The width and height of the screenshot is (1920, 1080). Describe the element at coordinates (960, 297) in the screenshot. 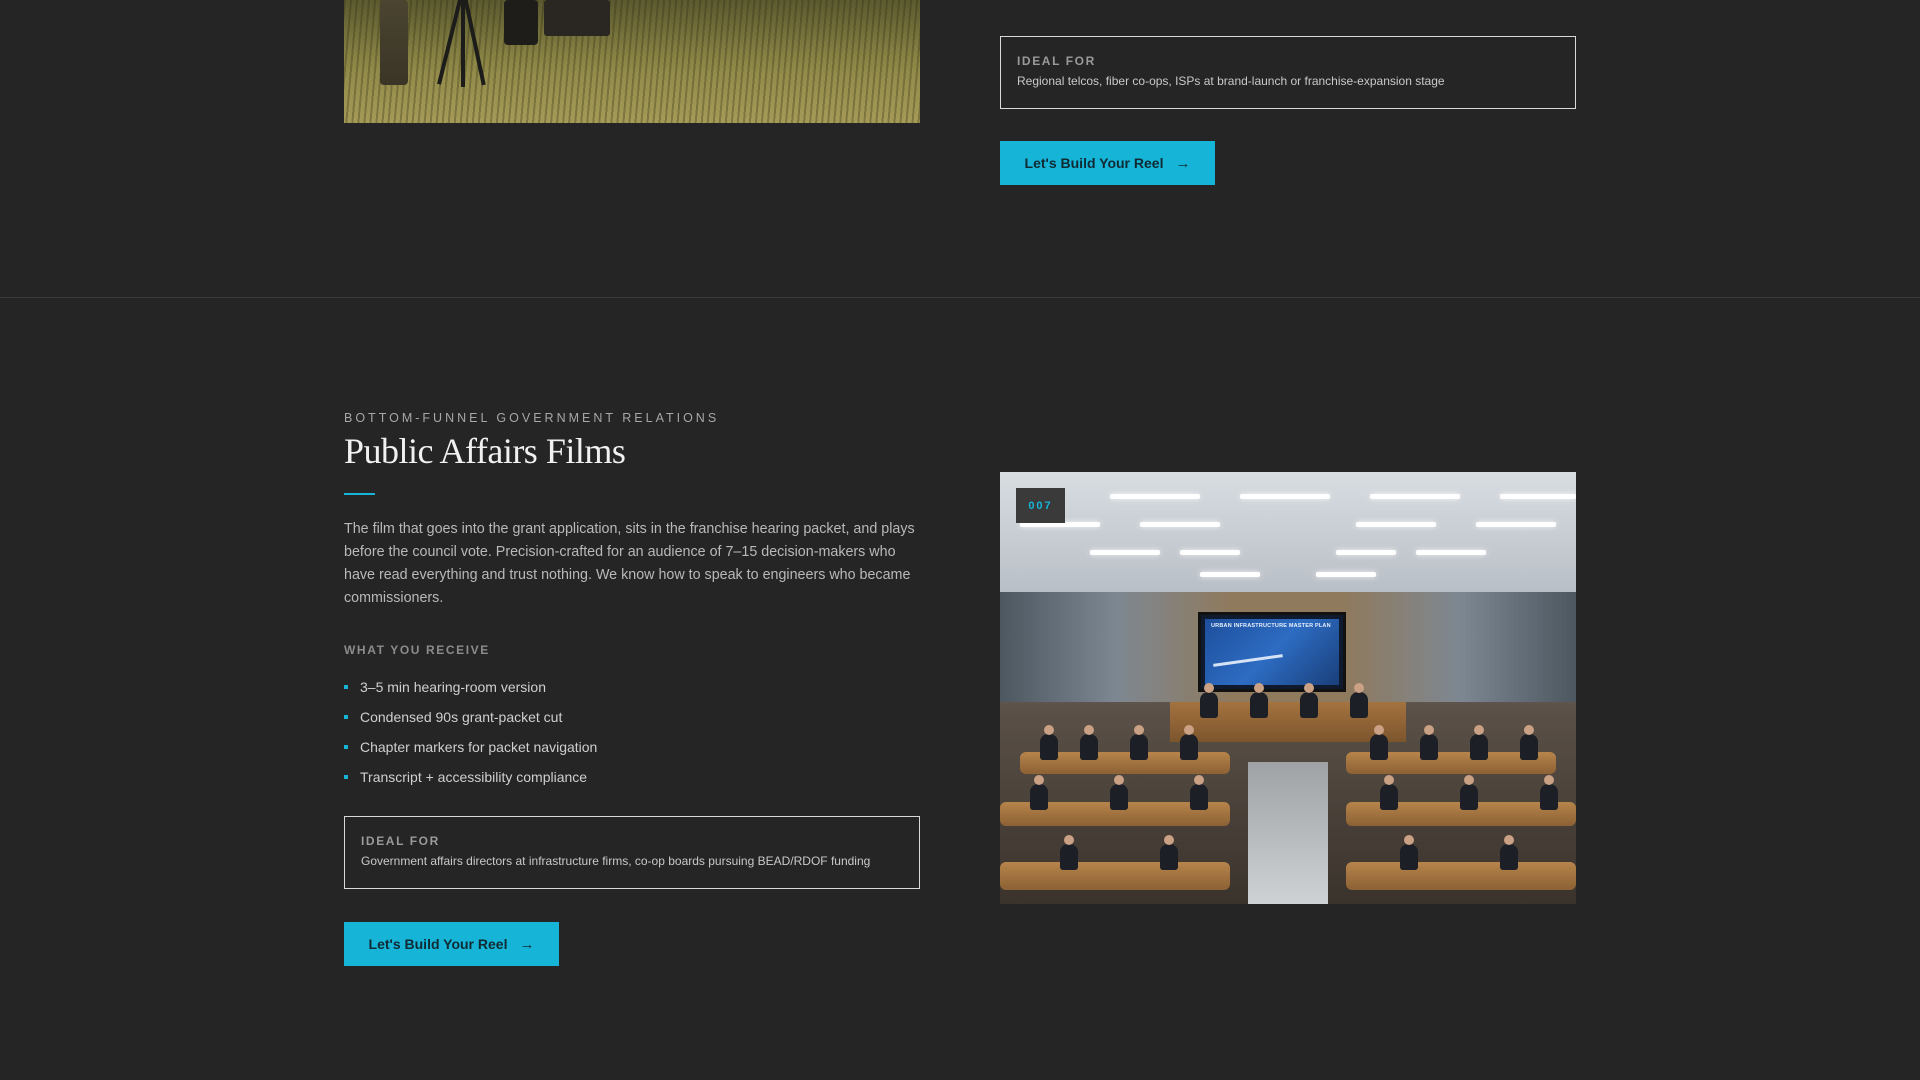

I see `section-divider` at that location.